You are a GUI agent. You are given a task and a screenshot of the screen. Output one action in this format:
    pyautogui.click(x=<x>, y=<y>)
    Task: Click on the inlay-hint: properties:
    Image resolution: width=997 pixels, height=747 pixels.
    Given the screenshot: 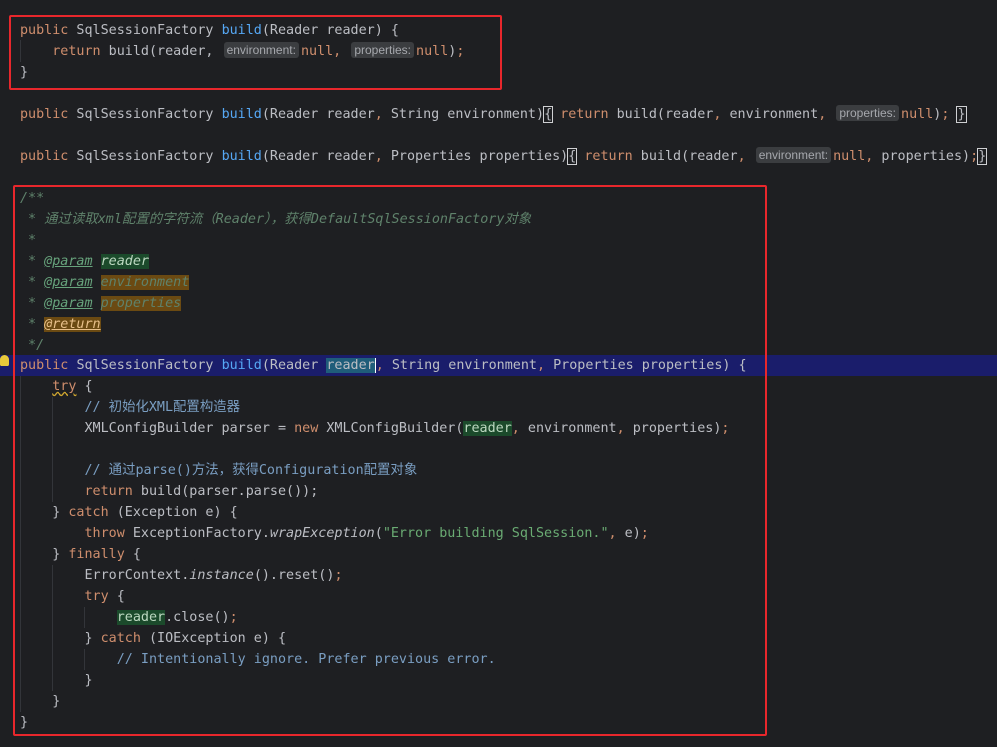 What is the action you would take?
    pyautogui.click(x=868, y=113)
    